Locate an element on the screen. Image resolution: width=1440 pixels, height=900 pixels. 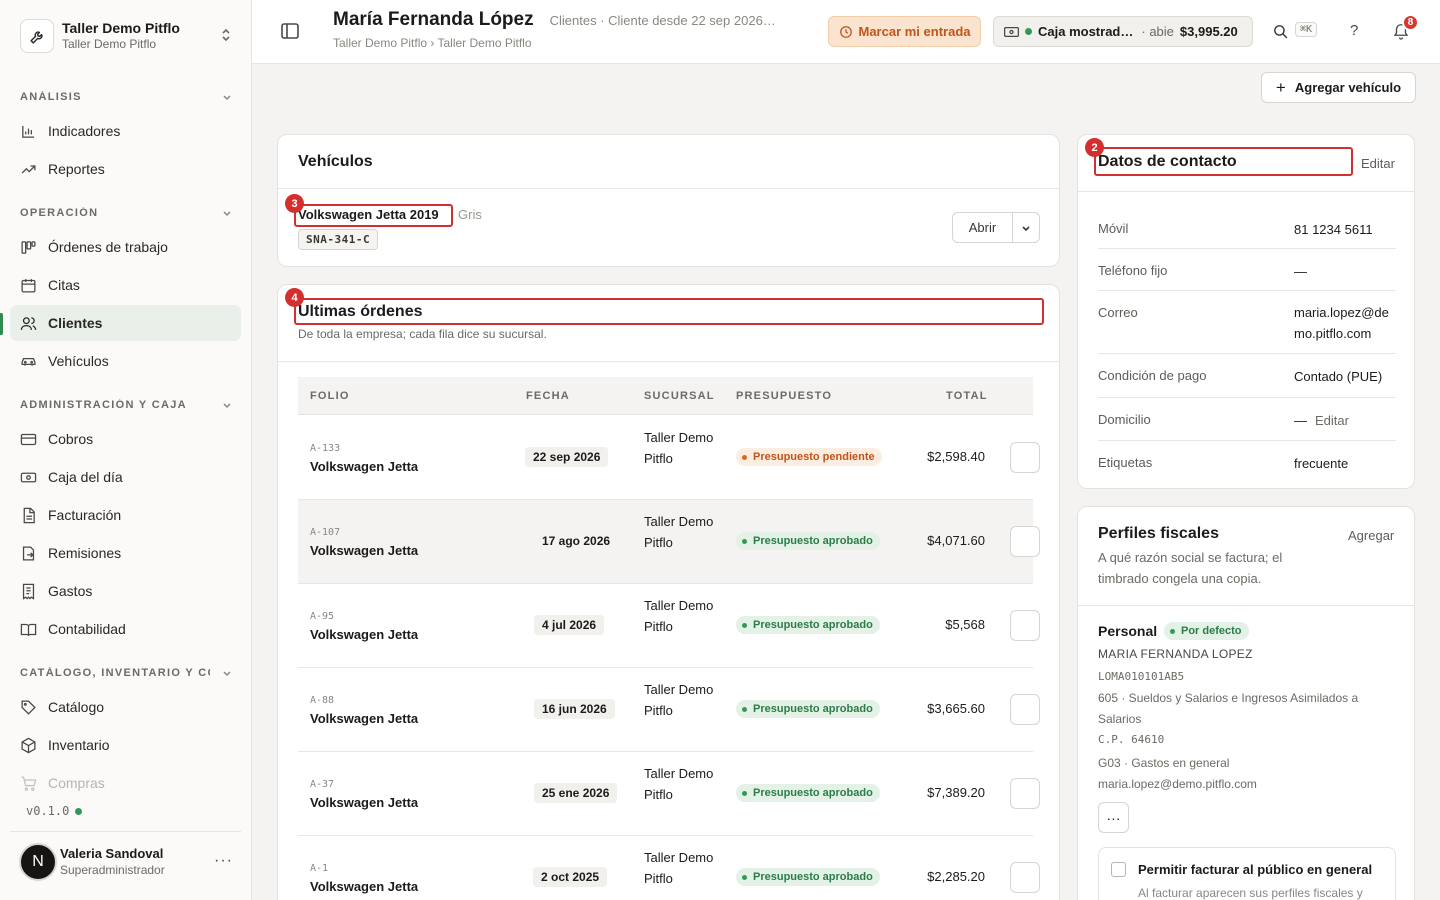
bar-chart-icon is located at coordinates (28, 131).